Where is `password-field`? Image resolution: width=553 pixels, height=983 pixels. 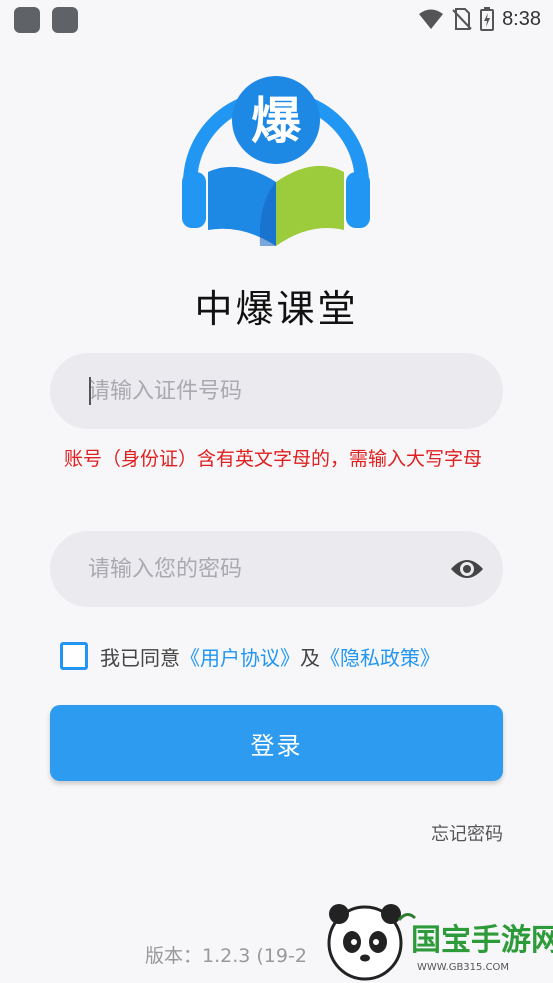
password-field is located at coordinates (276, 569).